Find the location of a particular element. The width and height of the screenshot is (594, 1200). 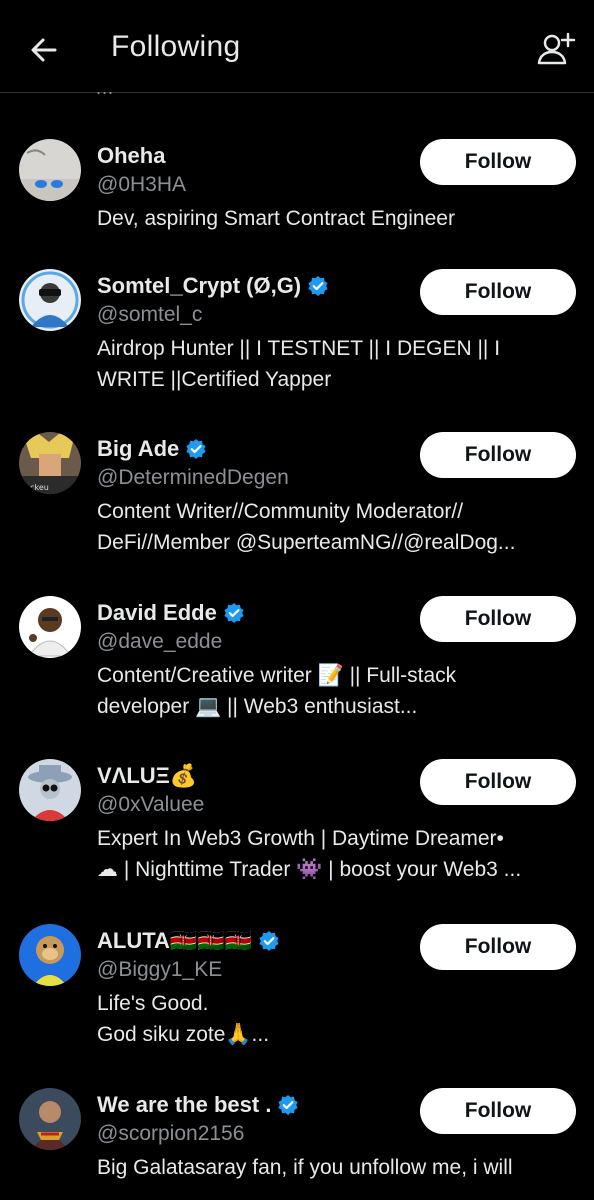

user-handle: @0H3HA is located at coordinates (142, 184).